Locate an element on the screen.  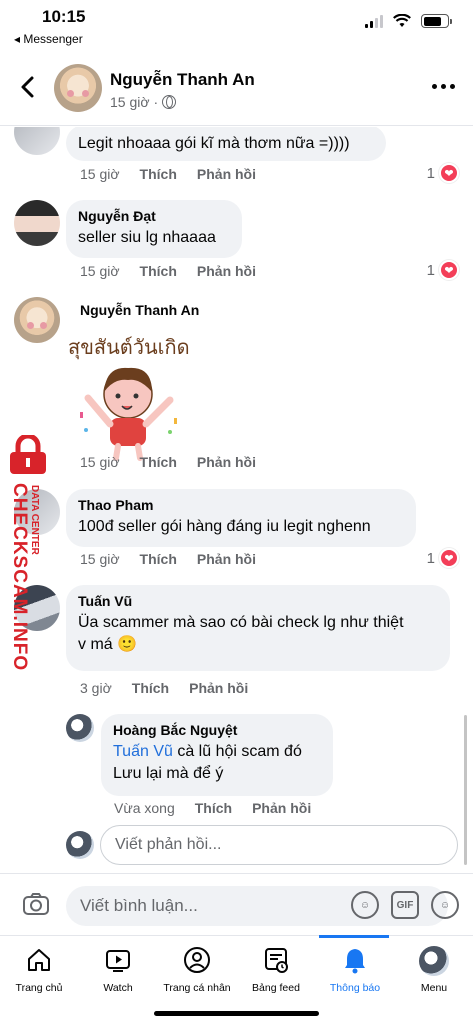
tab-home: Trang chủ is located at coordinates (39, 966).